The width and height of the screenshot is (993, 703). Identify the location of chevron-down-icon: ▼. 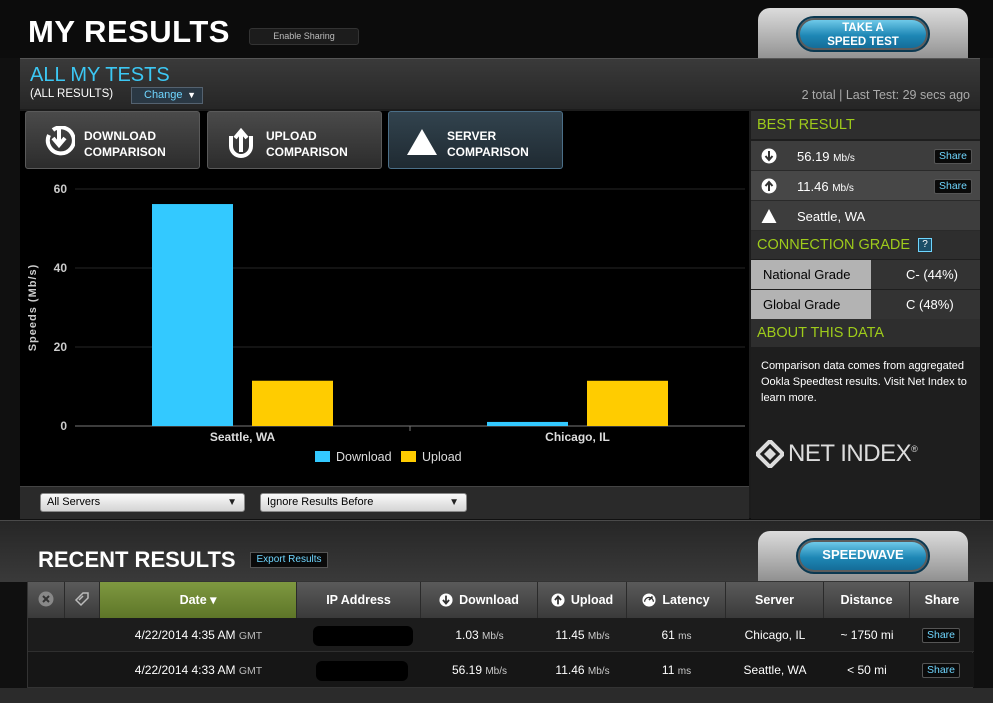
(232, 502).